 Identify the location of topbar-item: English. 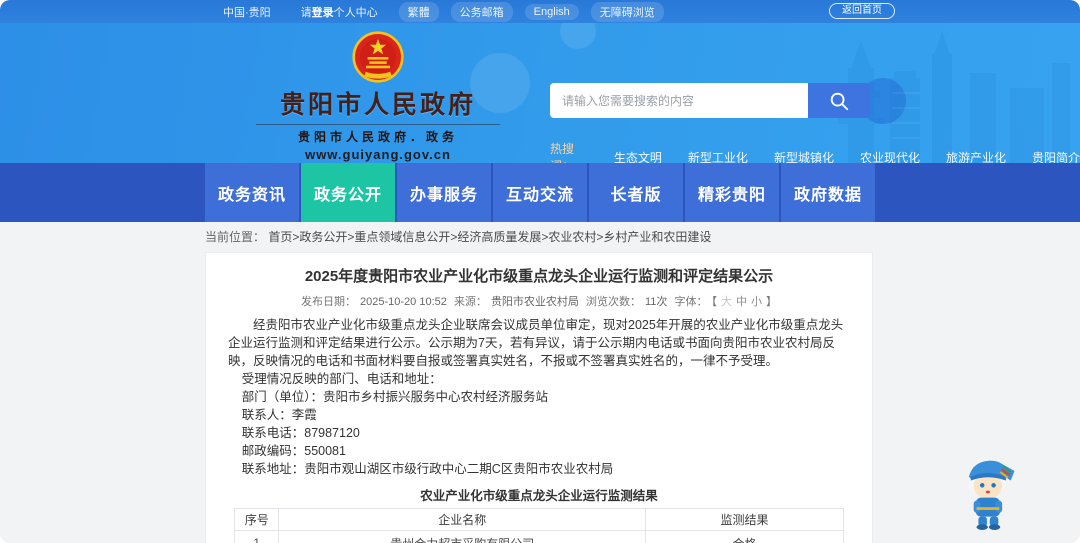
(551, 11).